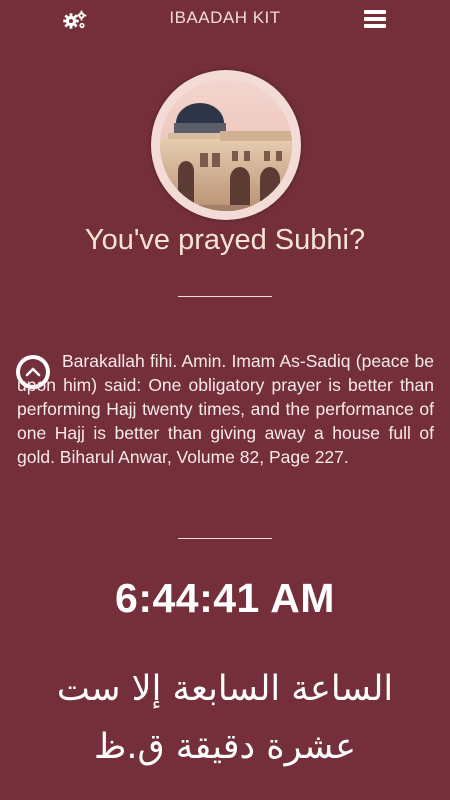 This screenshot has height=800, width=450. What do you see at coordinates (225, 296) in the screenshot?
I see `divider-top` at bounding box center [225, 296].